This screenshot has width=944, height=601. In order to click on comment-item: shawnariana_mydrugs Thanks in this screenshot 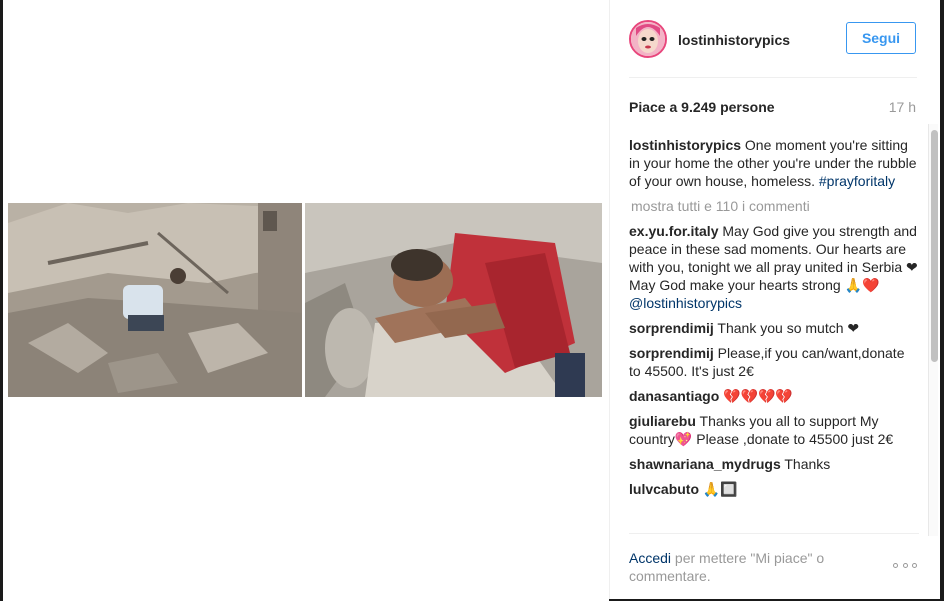, I will do `click(774, 464)`.